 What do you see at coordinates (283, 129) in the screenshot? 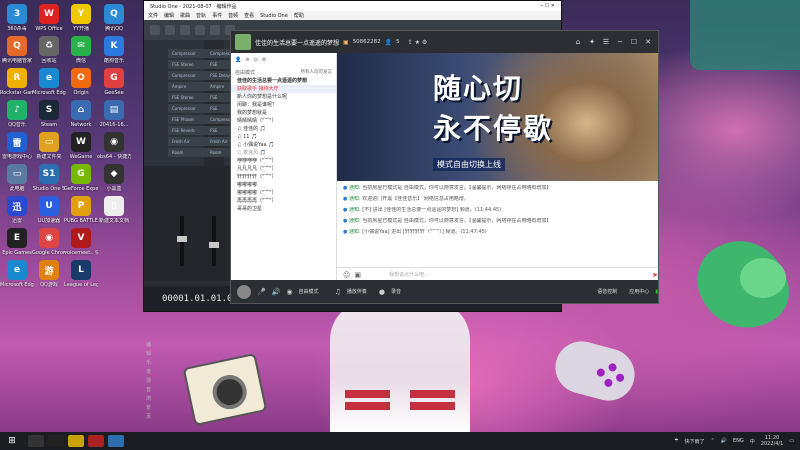
I see `channel-list-item: ♫ 佳佳的 🎵` at bounding box center [283, 129].